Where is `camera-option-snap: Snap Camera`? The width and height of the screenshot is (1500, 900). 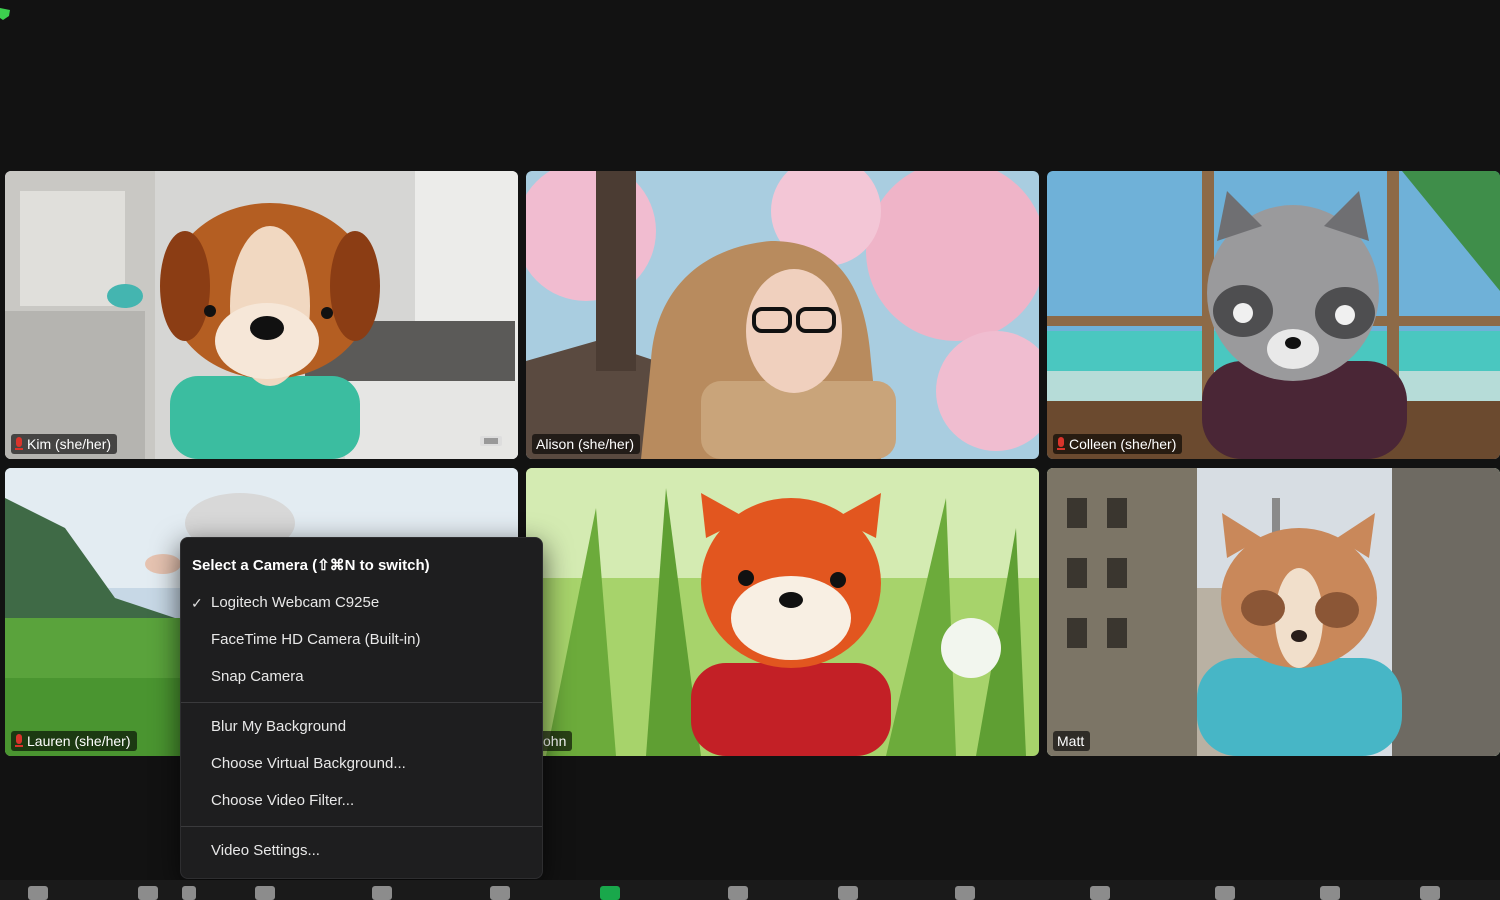 camera-option-snap: Snap Camera is located at coordinates (257, 677).